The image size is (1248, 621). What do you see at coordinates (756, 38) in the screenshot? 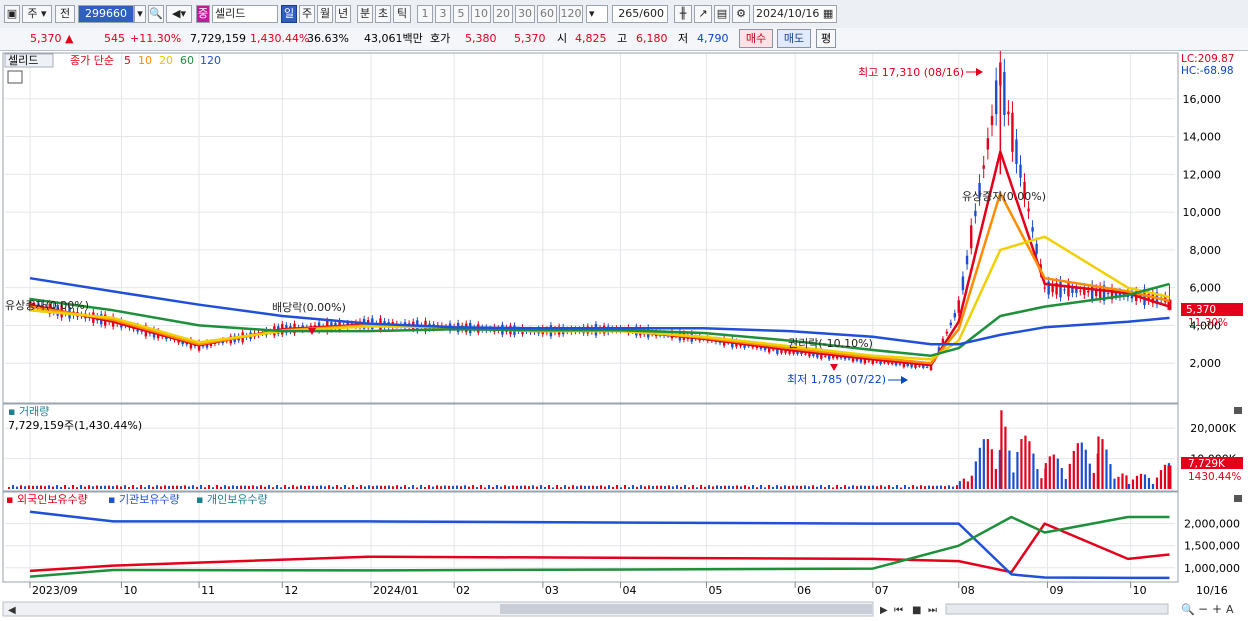
I see `buy-button: 매수` at bounding box center [756, 38].